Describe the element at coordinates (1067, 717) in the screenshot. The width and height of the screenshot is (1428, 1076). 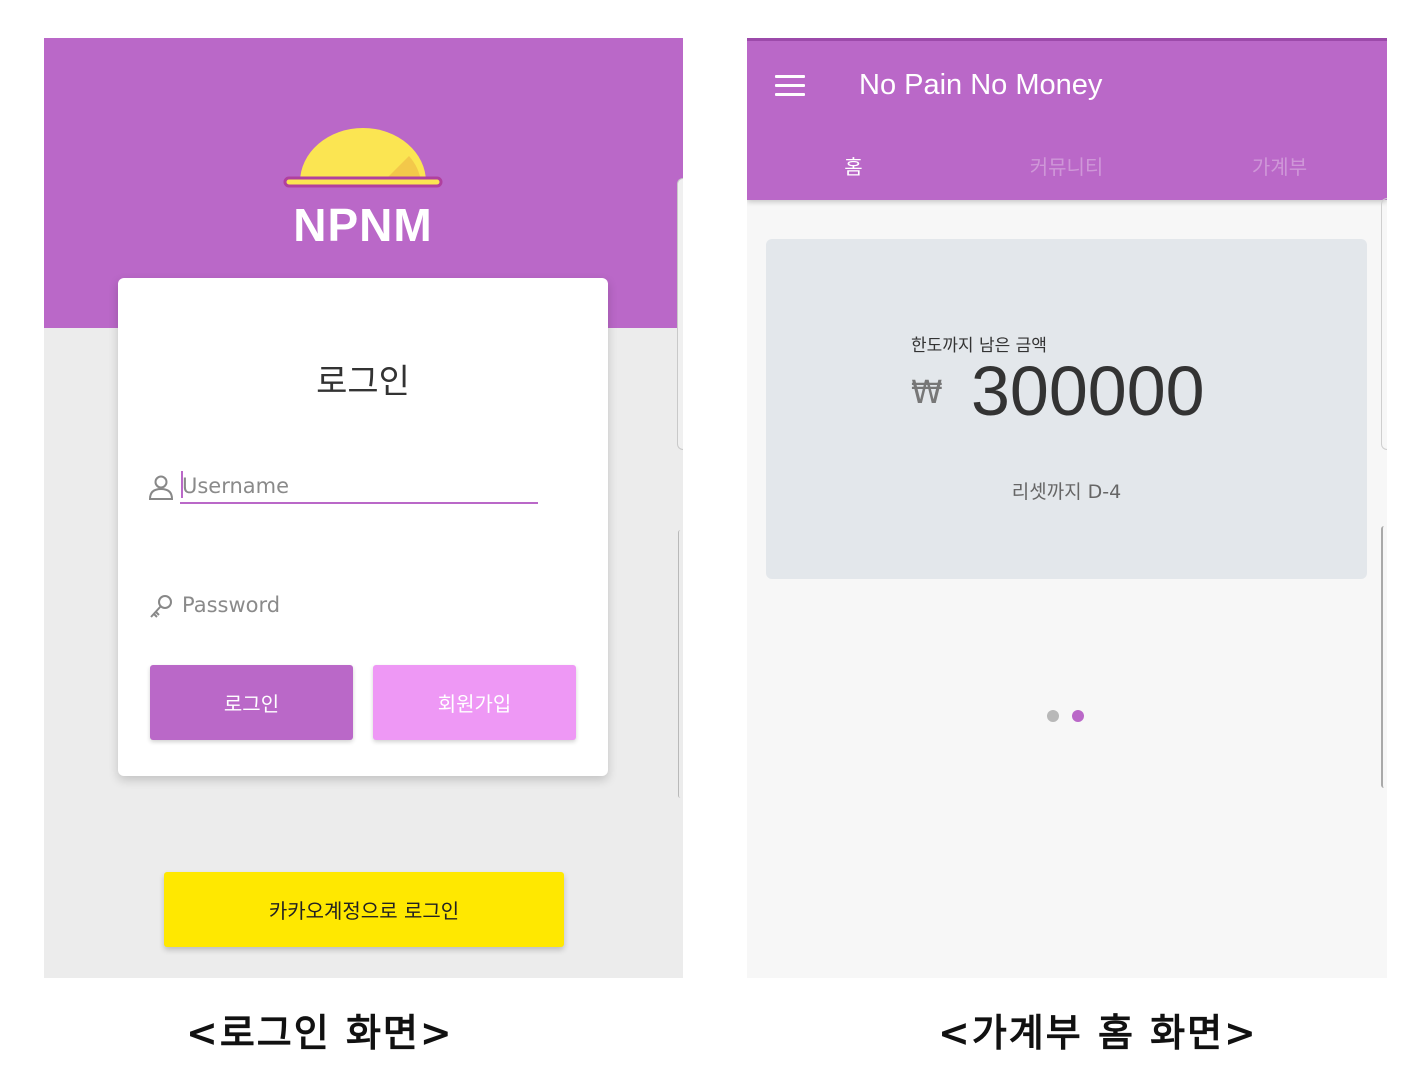
I see `page-indicator` at that location.